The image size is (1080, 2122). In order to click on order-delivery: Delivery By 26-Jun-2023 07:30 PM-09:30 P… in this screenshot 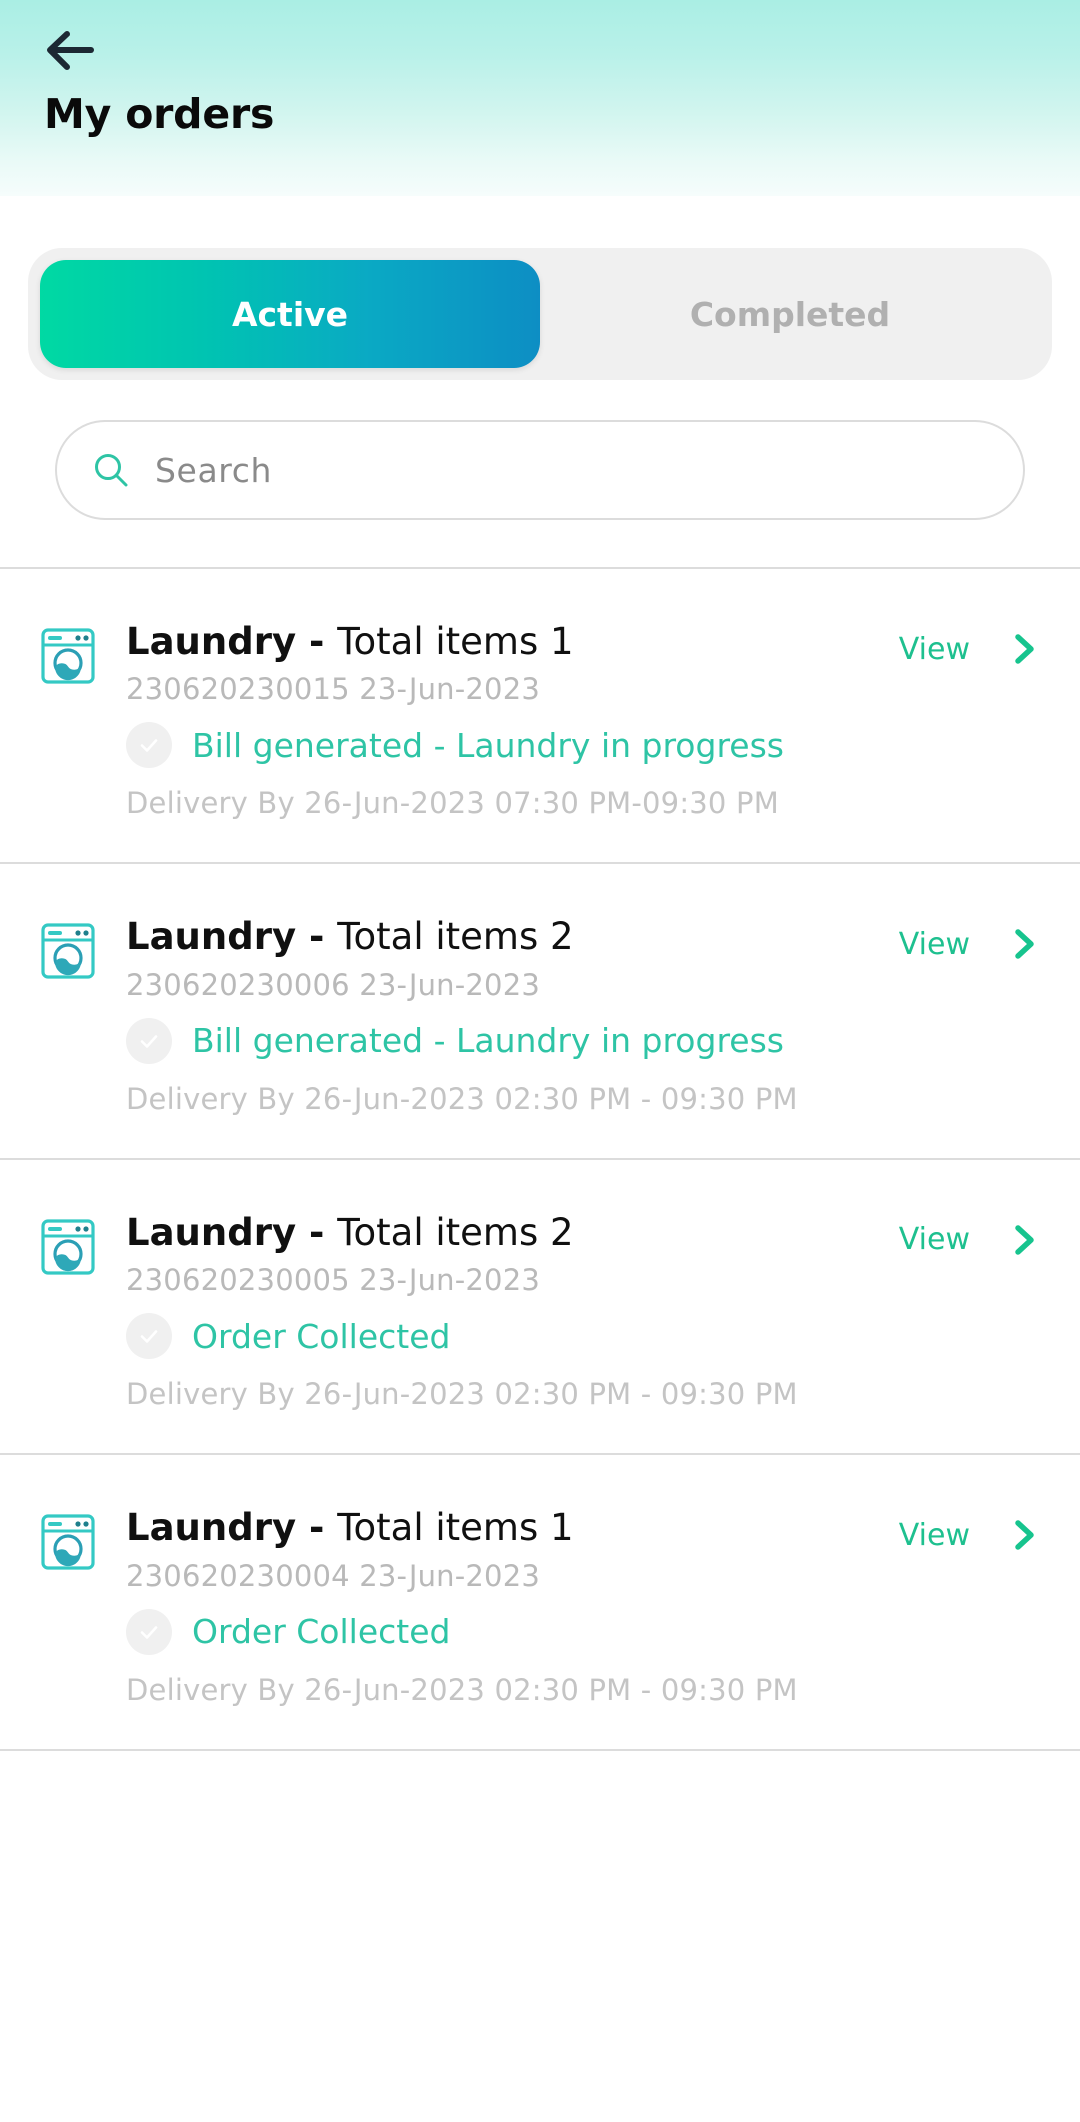, I will do `click(452, 803)`.